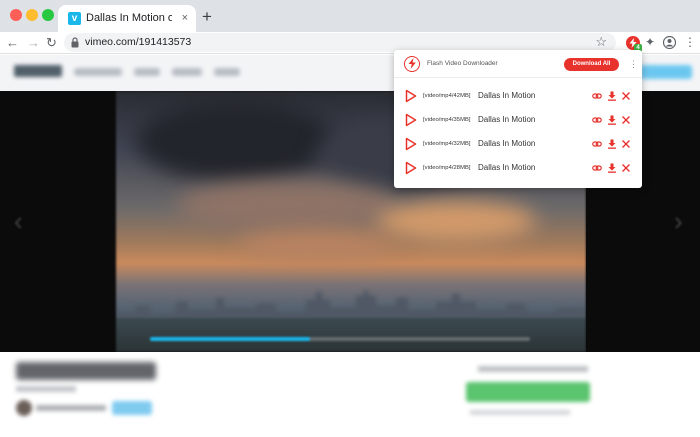 This screenshot has width=700, height=437. I want to click on video-meta-blurred, so click(46, 389).